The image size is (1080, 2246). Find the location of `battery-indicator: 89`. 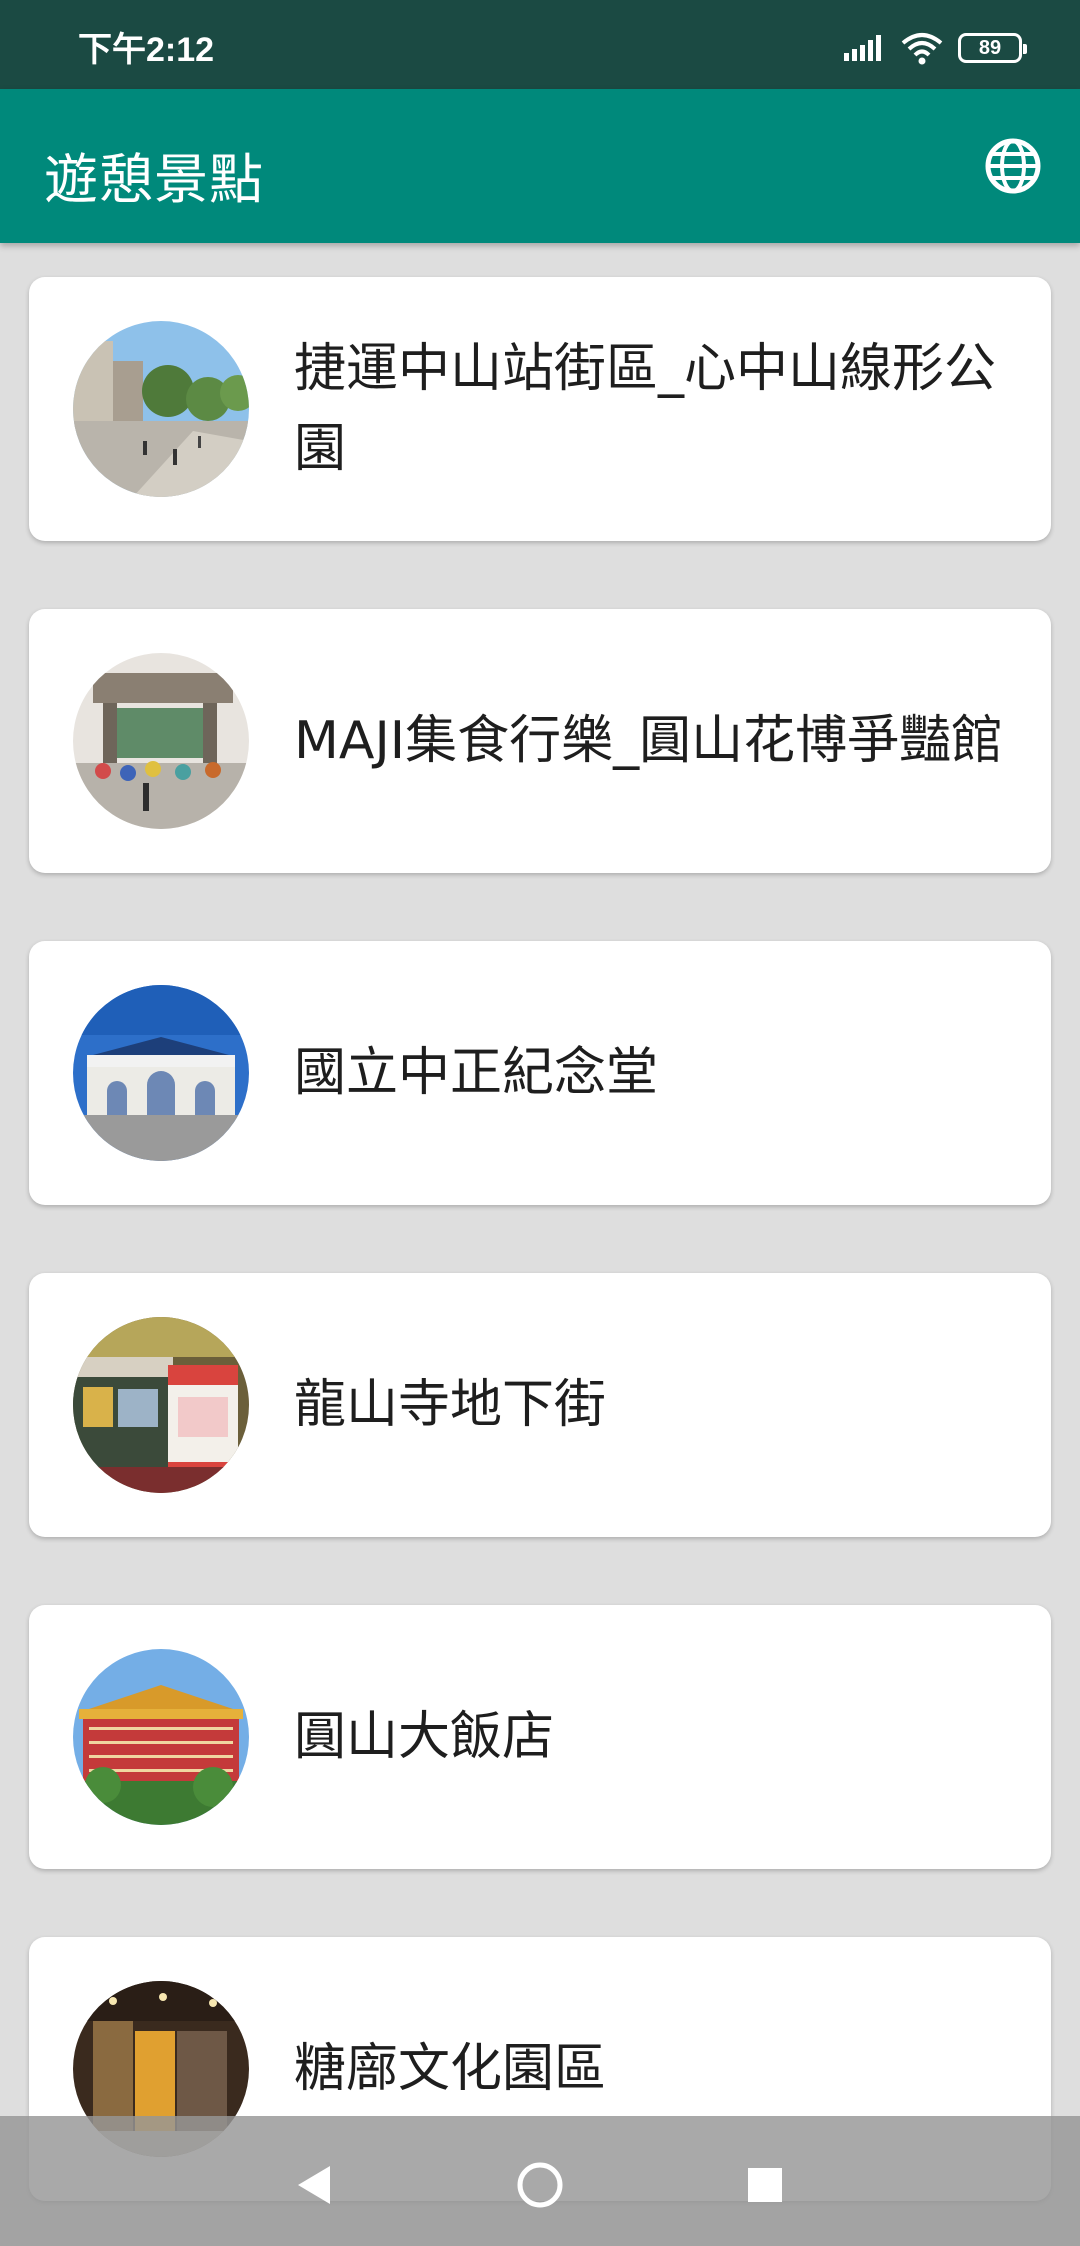

battery-indicator: 89 is located at coordinates (992, 48).